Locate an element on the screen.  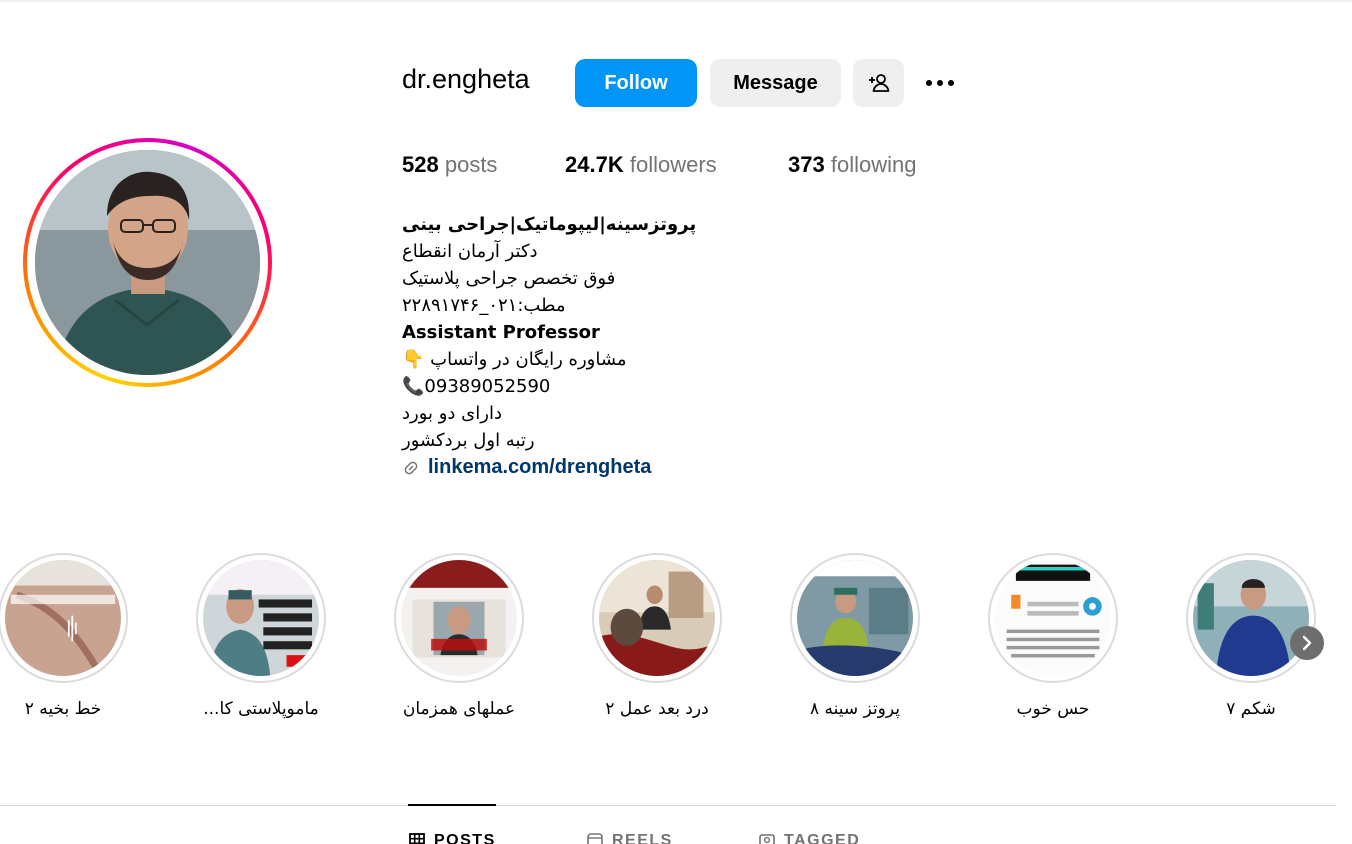
bio-link: linkema.com/drengheta is located at coordinates (612, 467).